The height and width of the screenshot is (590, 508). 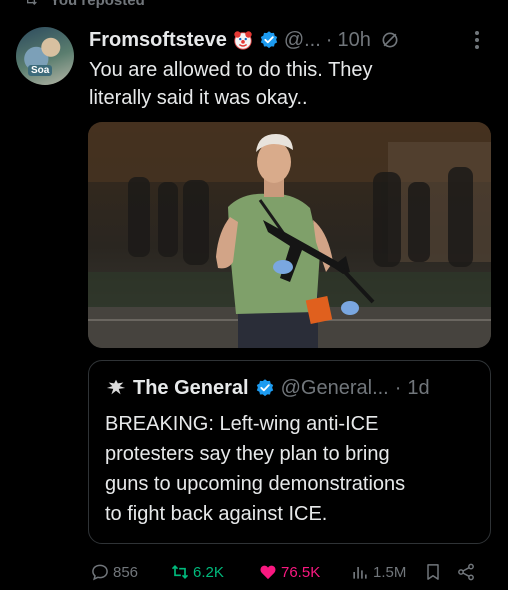 I want to click on quote-text-line: guns to upcoming demonstrations, so click(x=255, y=484).